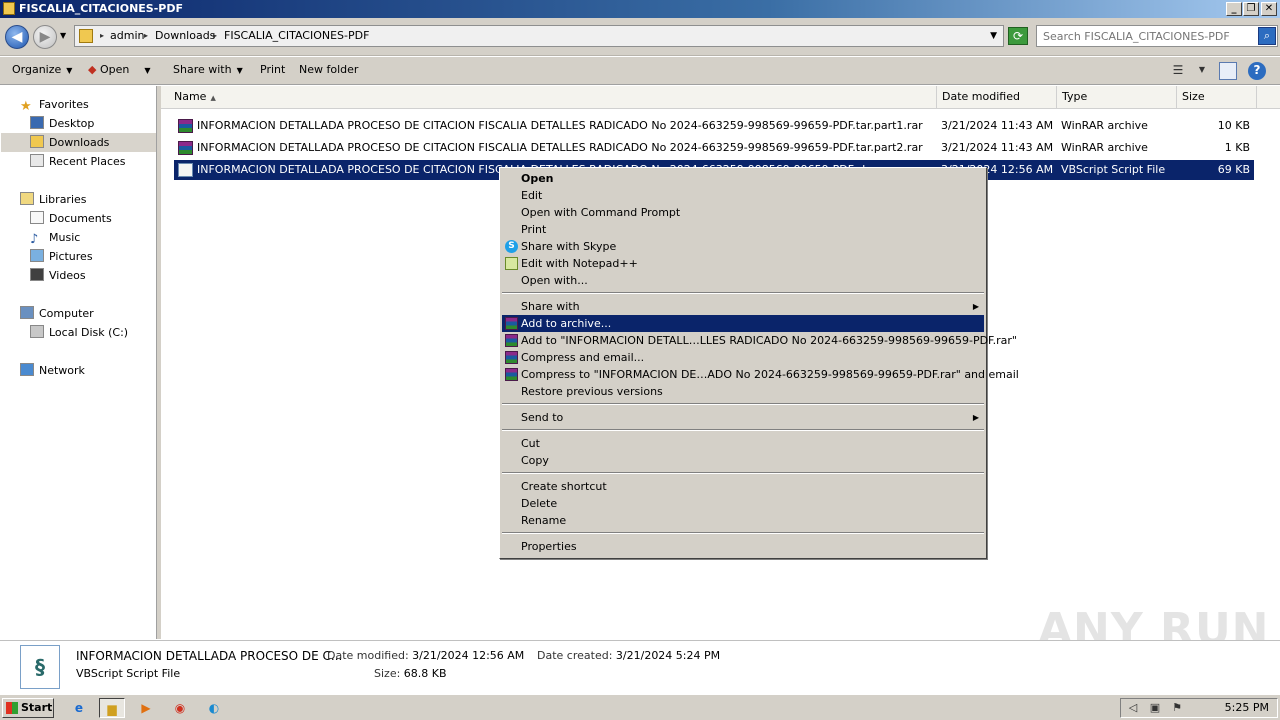  Describe the element at coordinates (997, 125) in the screenshot. I see `file-date: 3/21/2024 11:43 AM` at that location.